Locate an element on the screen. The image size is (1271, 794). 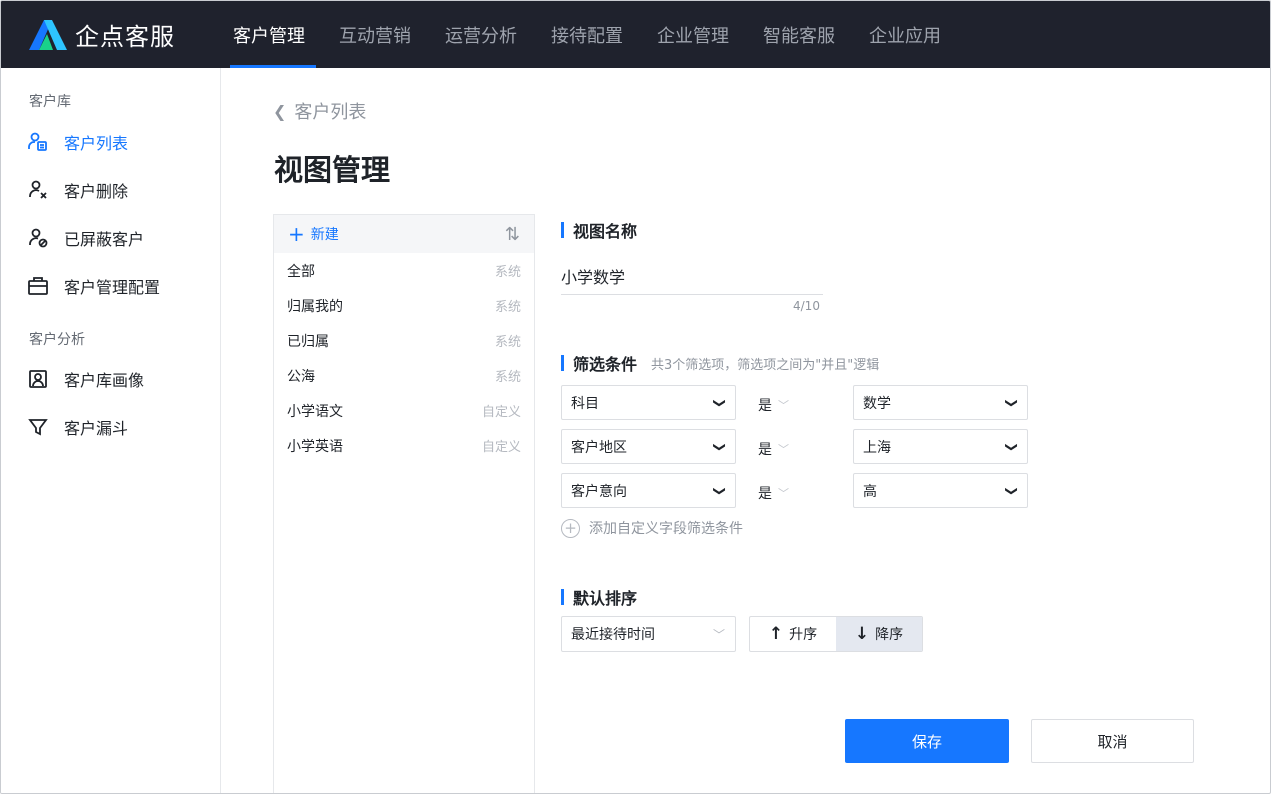
nav-enterprise-management: 企业管理 is located at coordinates (693, 34).